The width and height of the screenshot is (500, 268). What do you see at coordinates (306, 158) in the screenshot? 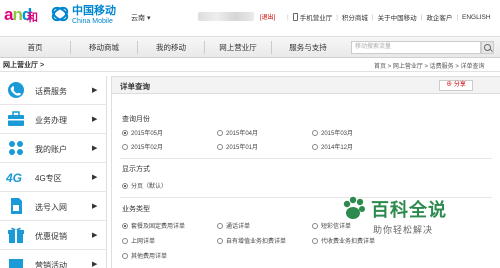
I see `divider` at bounding box center [306, 158].